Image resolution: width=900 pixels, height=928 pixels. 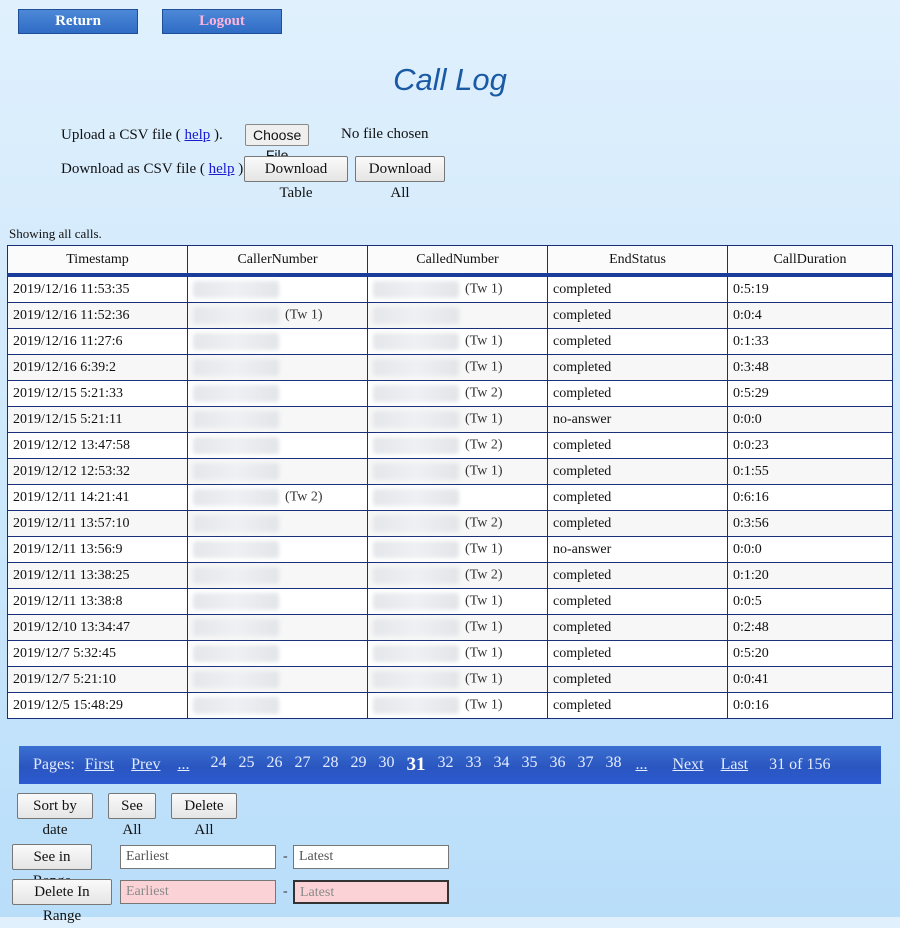 What do you see at coordinates (222, 169) in the screenshot?
I see `download-help-link: help` at bounding box center [222, 169].